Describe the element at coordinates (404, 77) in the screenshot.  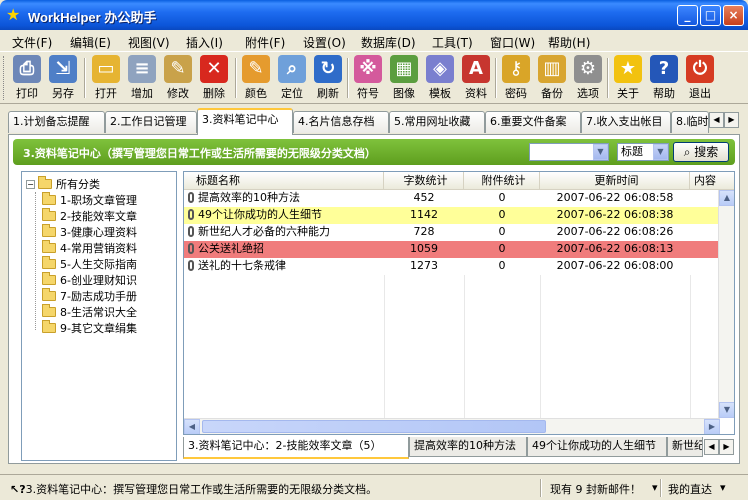
I see `image-button: ▦ 图像` at that location.